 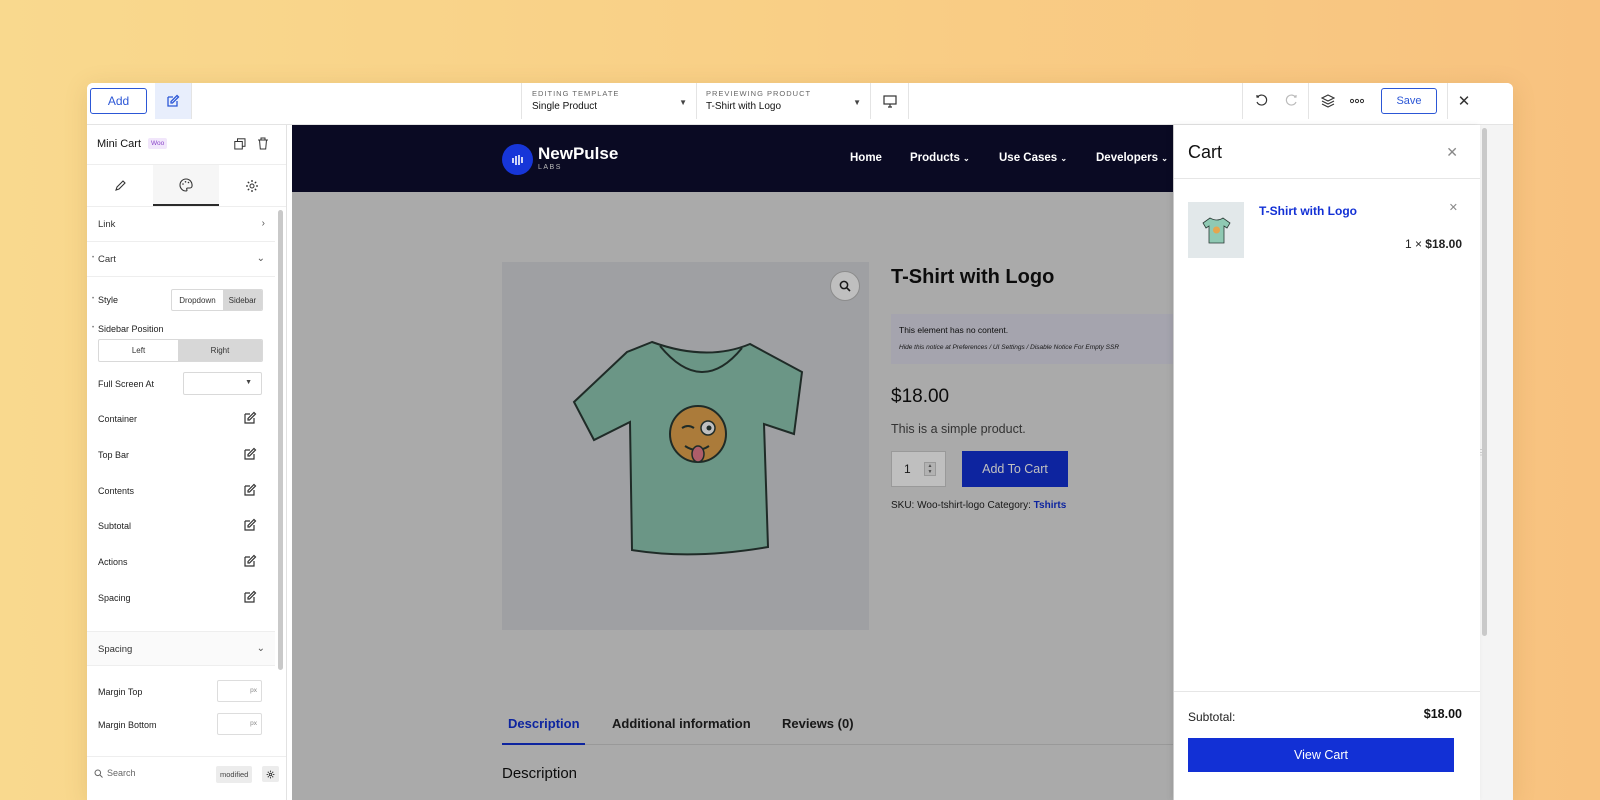 I want to click on brand-logo-icon, so click(x=517, y=159).